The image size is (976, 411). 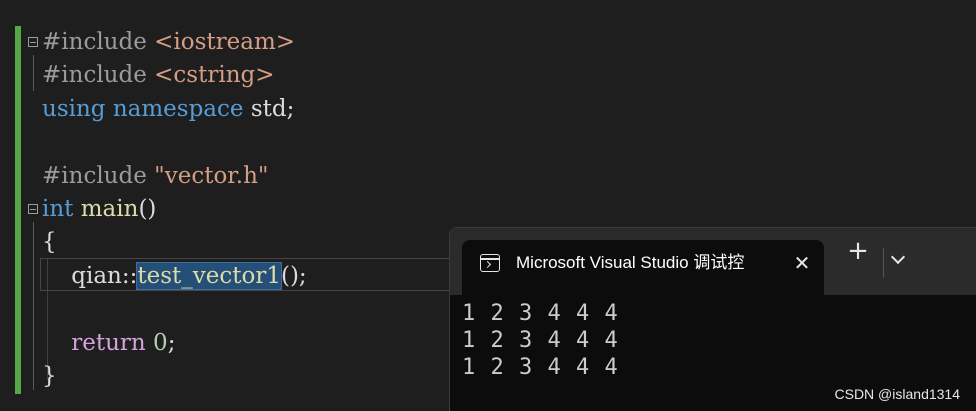 What do you see at coordinates (178, 108) in the screenshot?
I see `code-token: namespace` at bounding box center [178, 108].